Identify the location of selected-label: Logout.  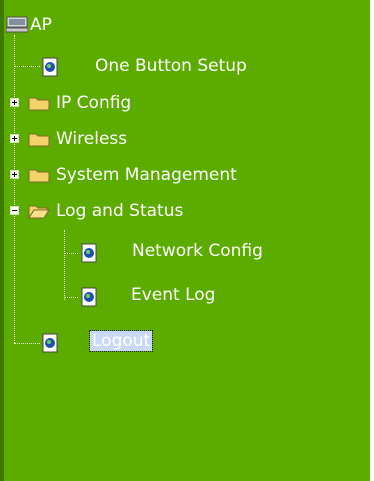
(121, 341).